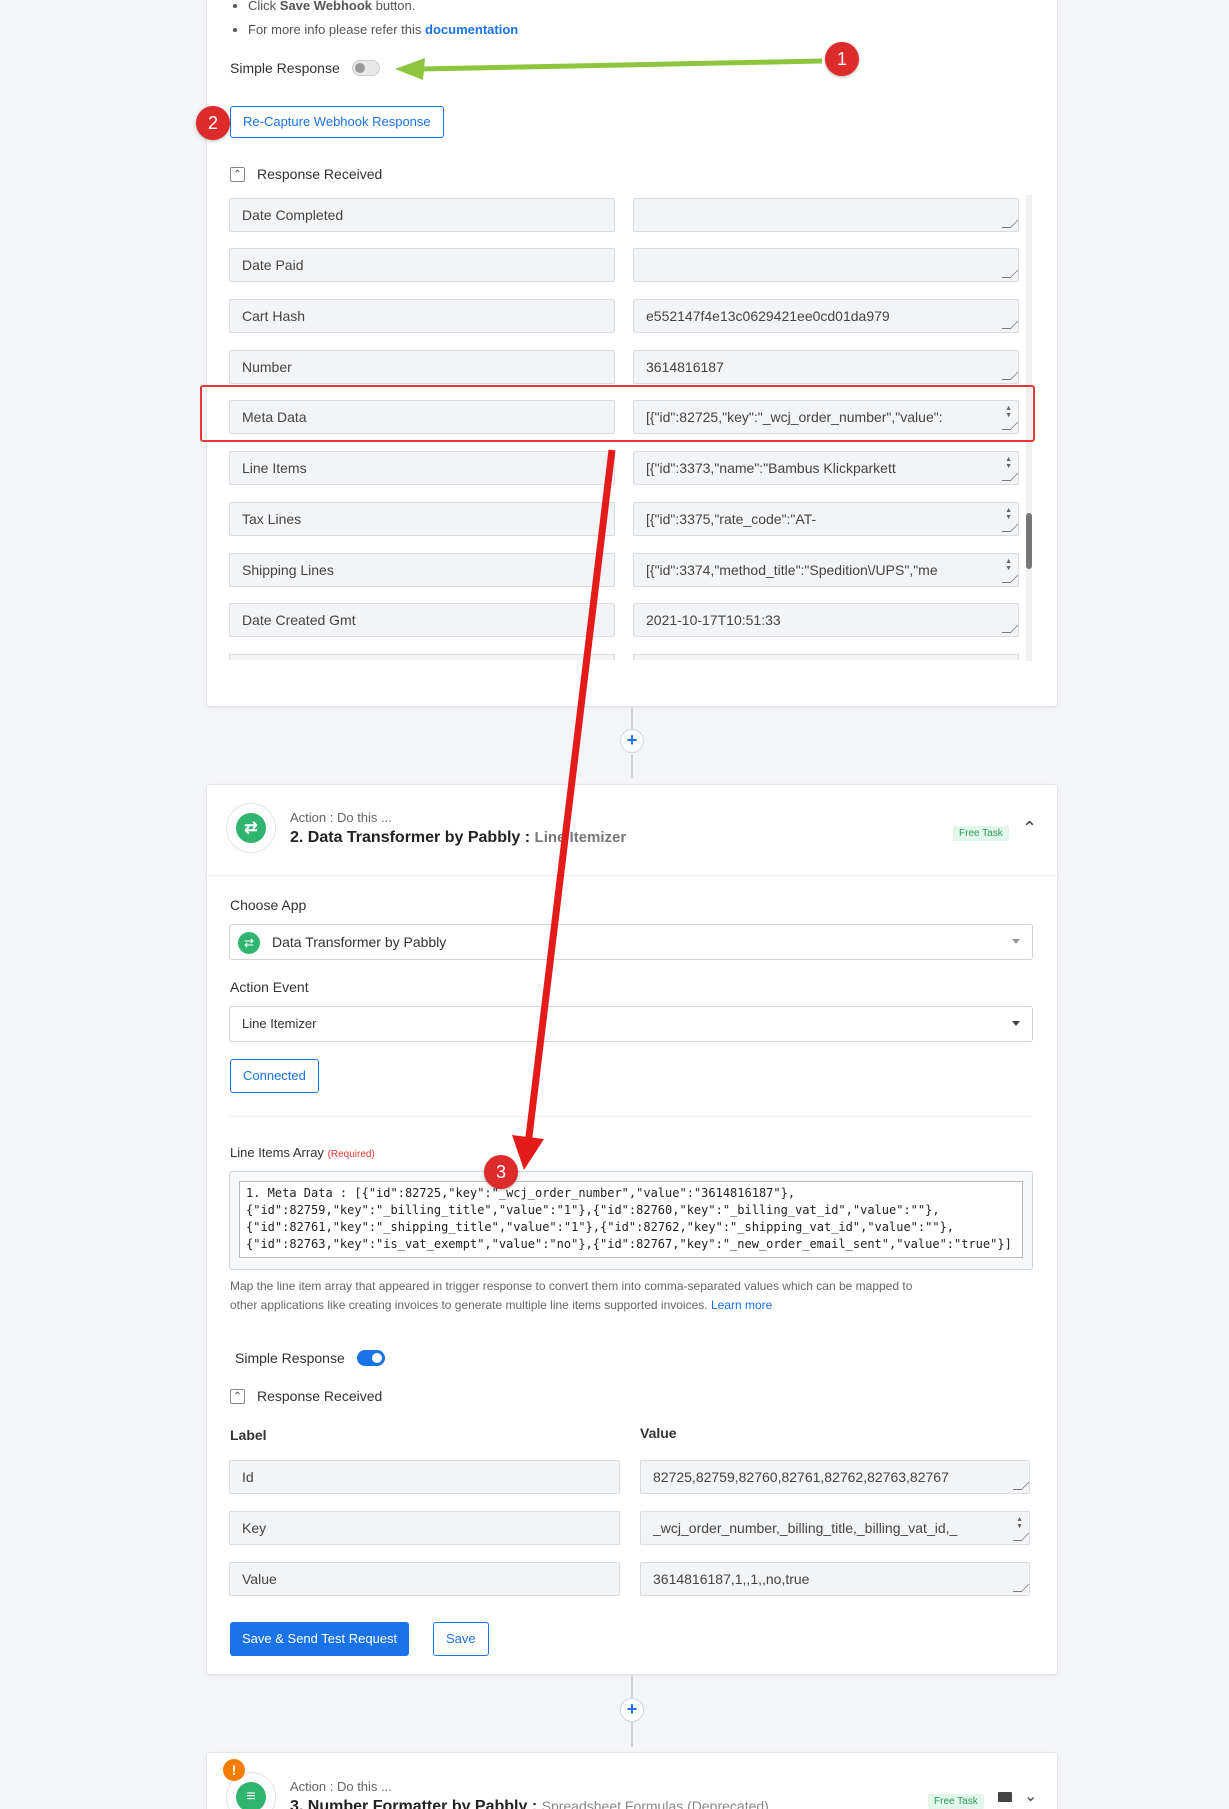 This screenshot has width=1229, height=1809. Describe the element at coordinates (842, 59) in the screenshot. I see `annotation-badge-1: 1` at that location.